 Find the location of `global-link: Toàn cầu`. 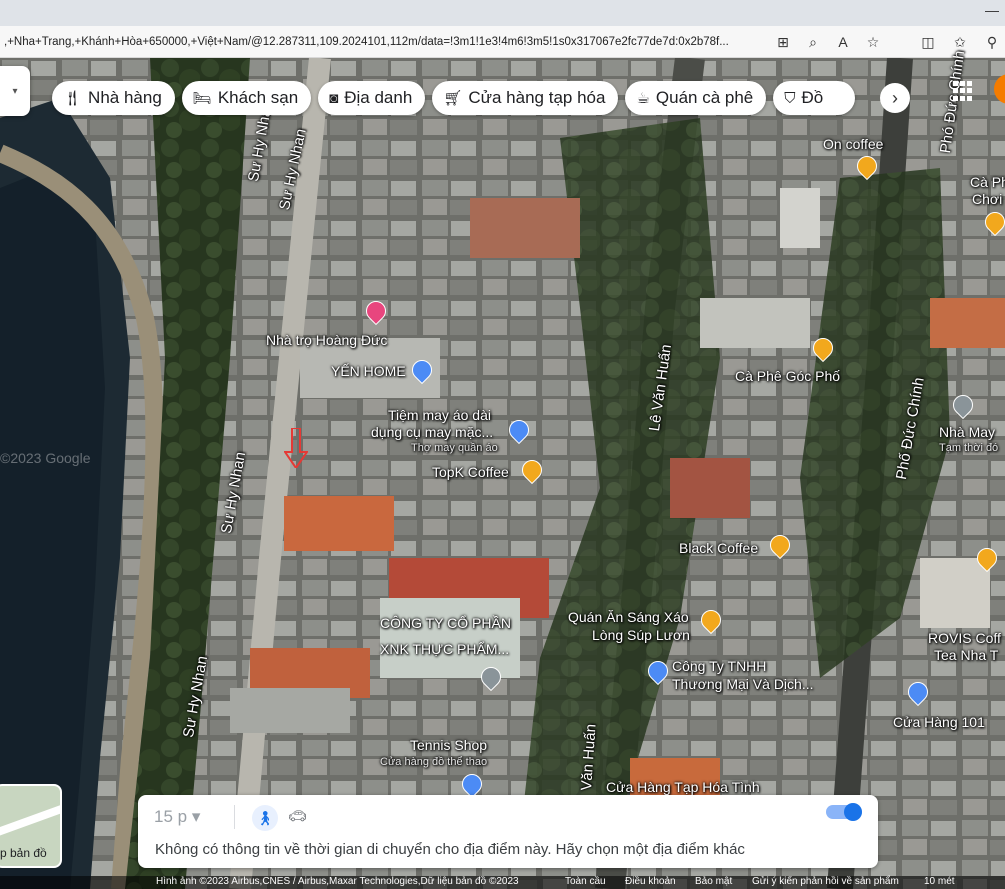

global-link: Toàn cầu is located at coordinates (585, 881).